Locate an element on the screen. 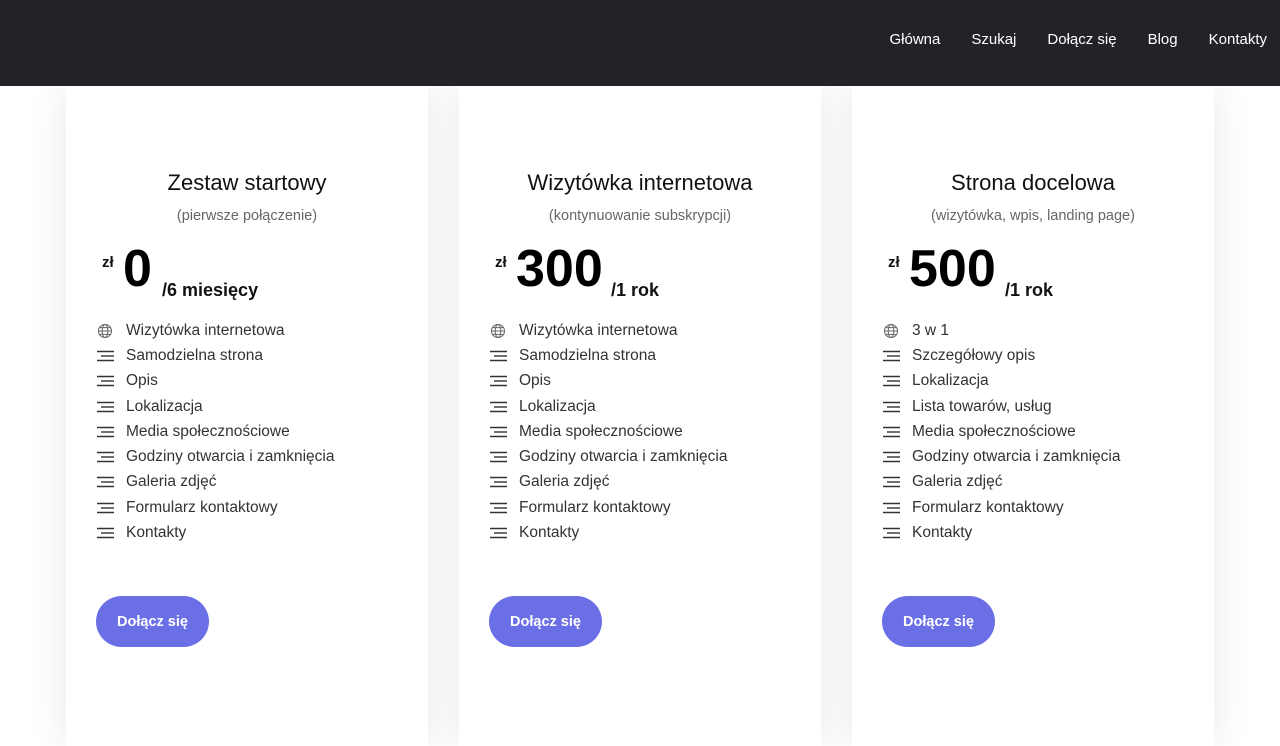  nav-link-kontakty: Kontakty is located at coordinates (1238, 40).